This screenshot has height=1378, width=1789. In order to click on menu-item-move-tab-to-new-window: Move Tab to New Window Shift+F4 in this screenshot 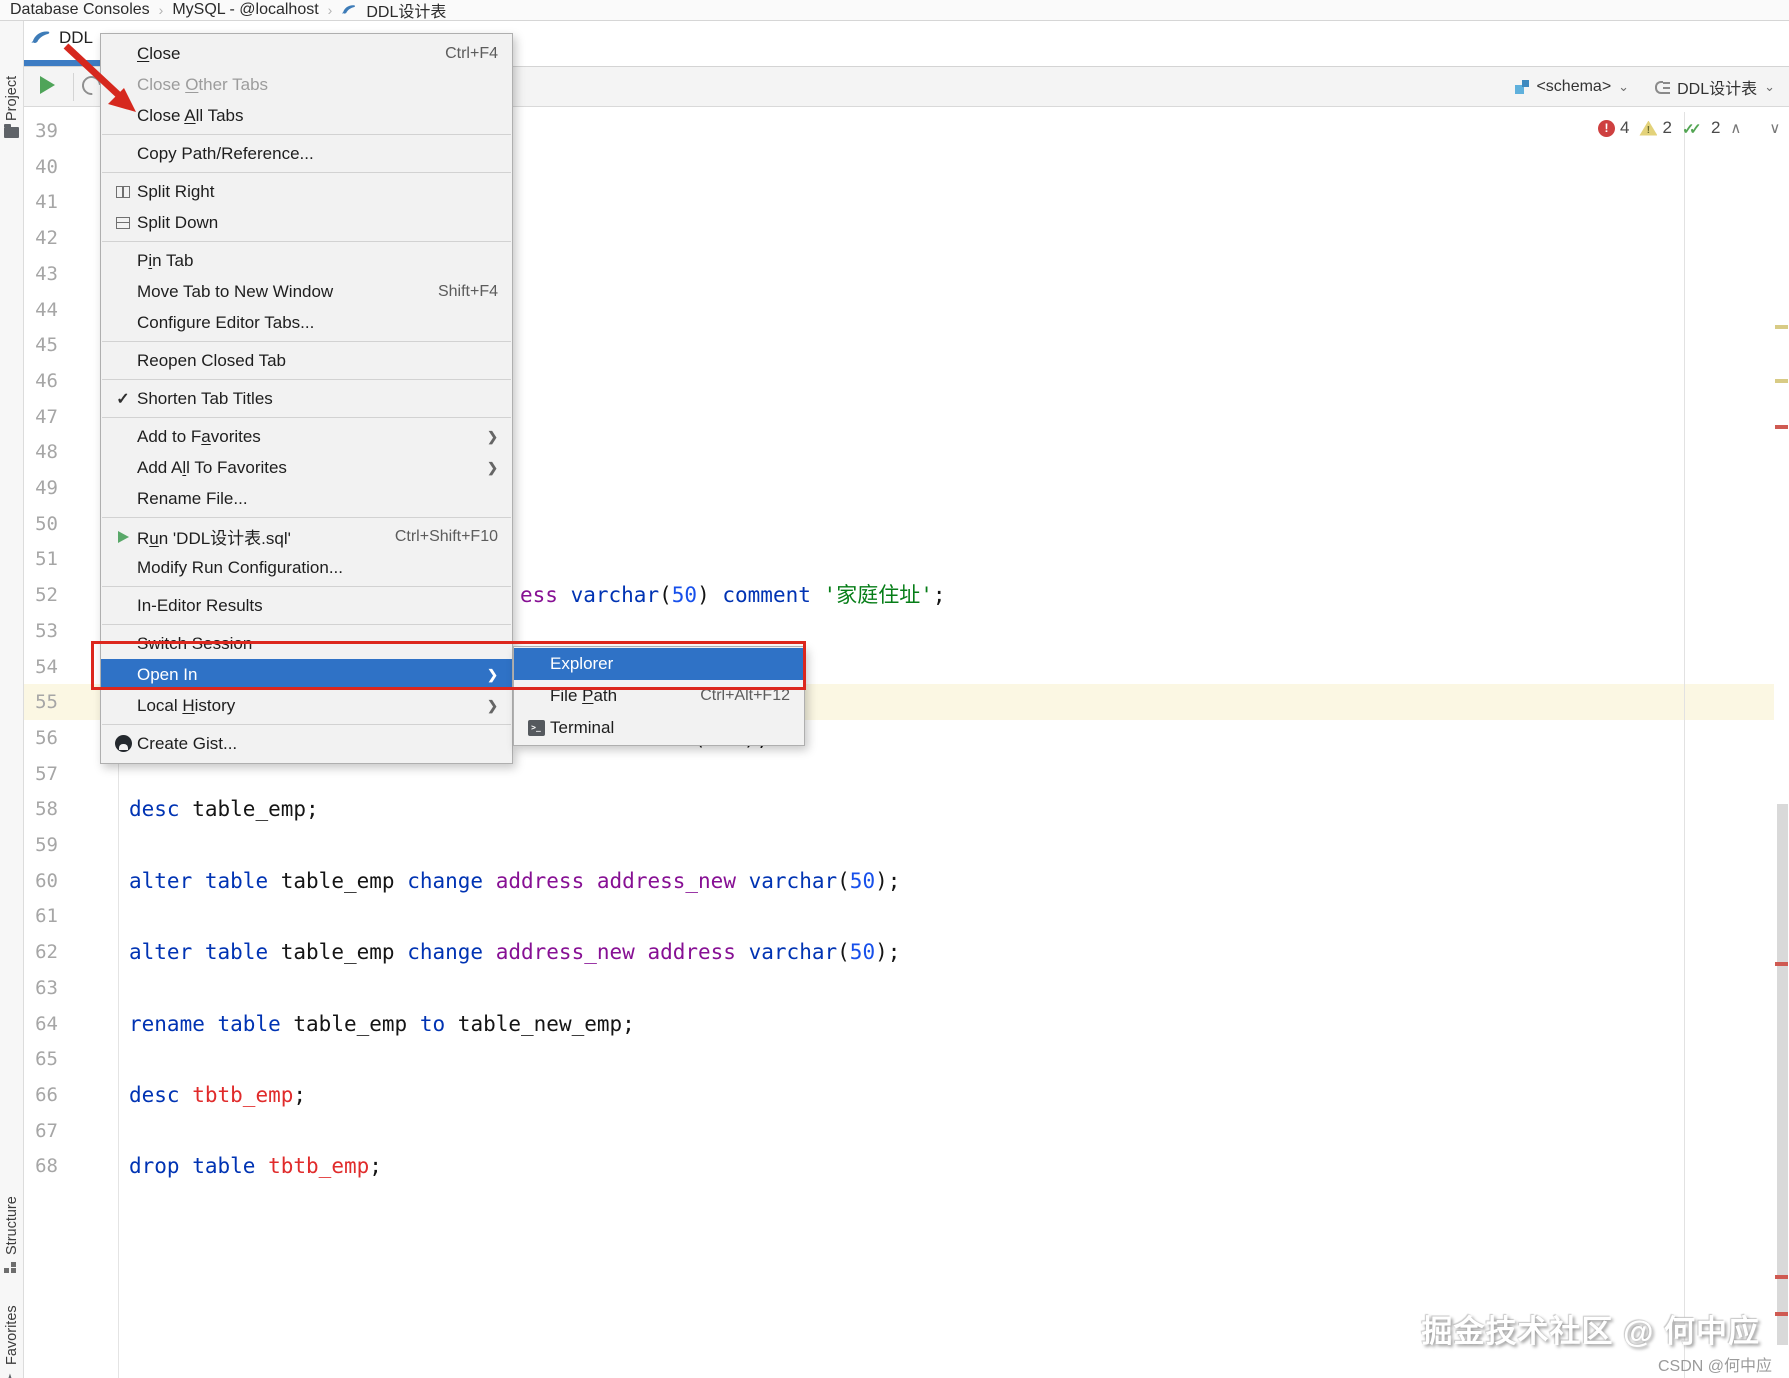, I will do `click(306, 291)`.